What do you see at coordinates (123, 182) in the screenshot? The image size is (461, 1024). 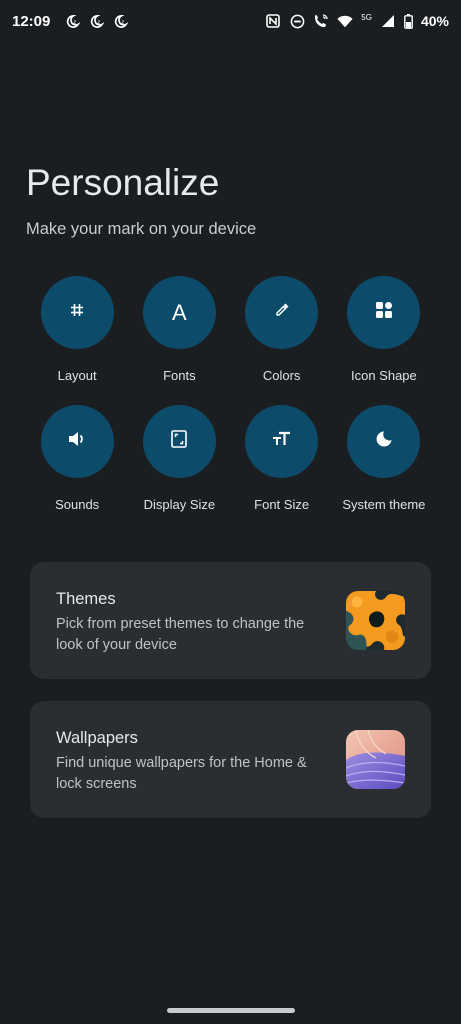 I see `page-title: Personalize` at bounding box center [123, 182].